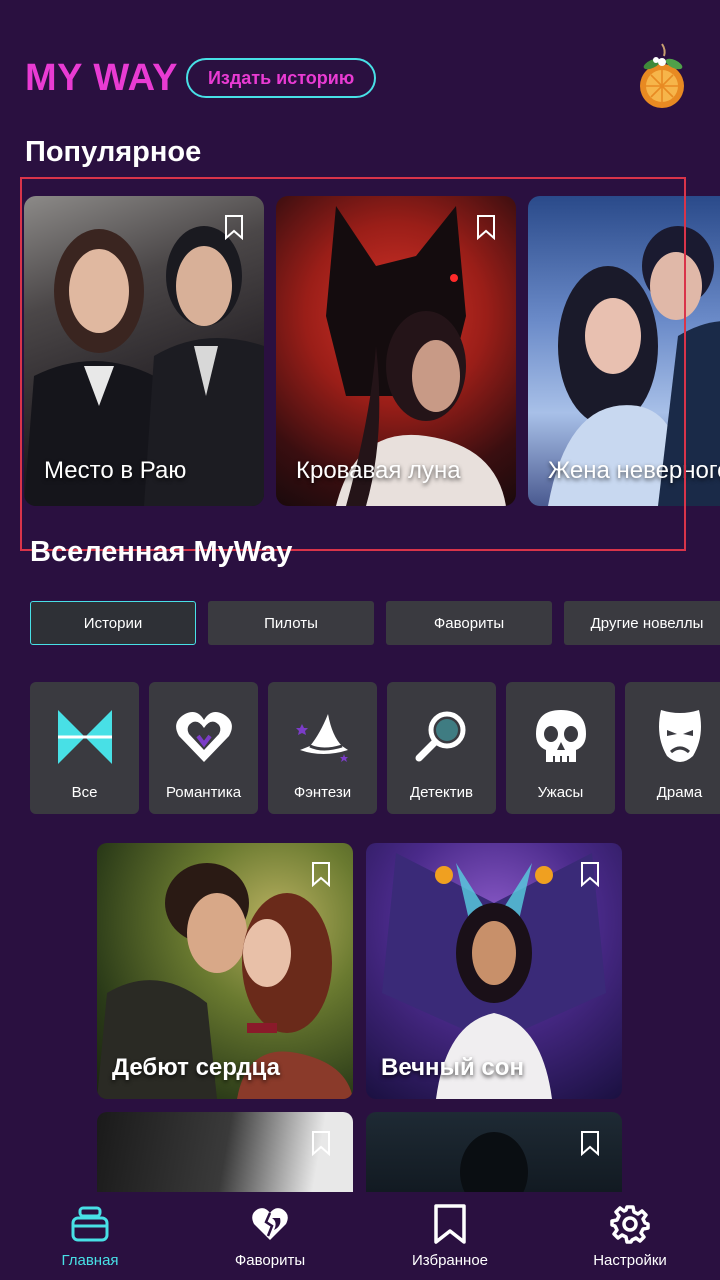 Image resolution: width=720 pixels, height=1280 pixels. Describe the element at coordinates (679, 792) in the screenshot. I see `genre-label: Драма` at that location.